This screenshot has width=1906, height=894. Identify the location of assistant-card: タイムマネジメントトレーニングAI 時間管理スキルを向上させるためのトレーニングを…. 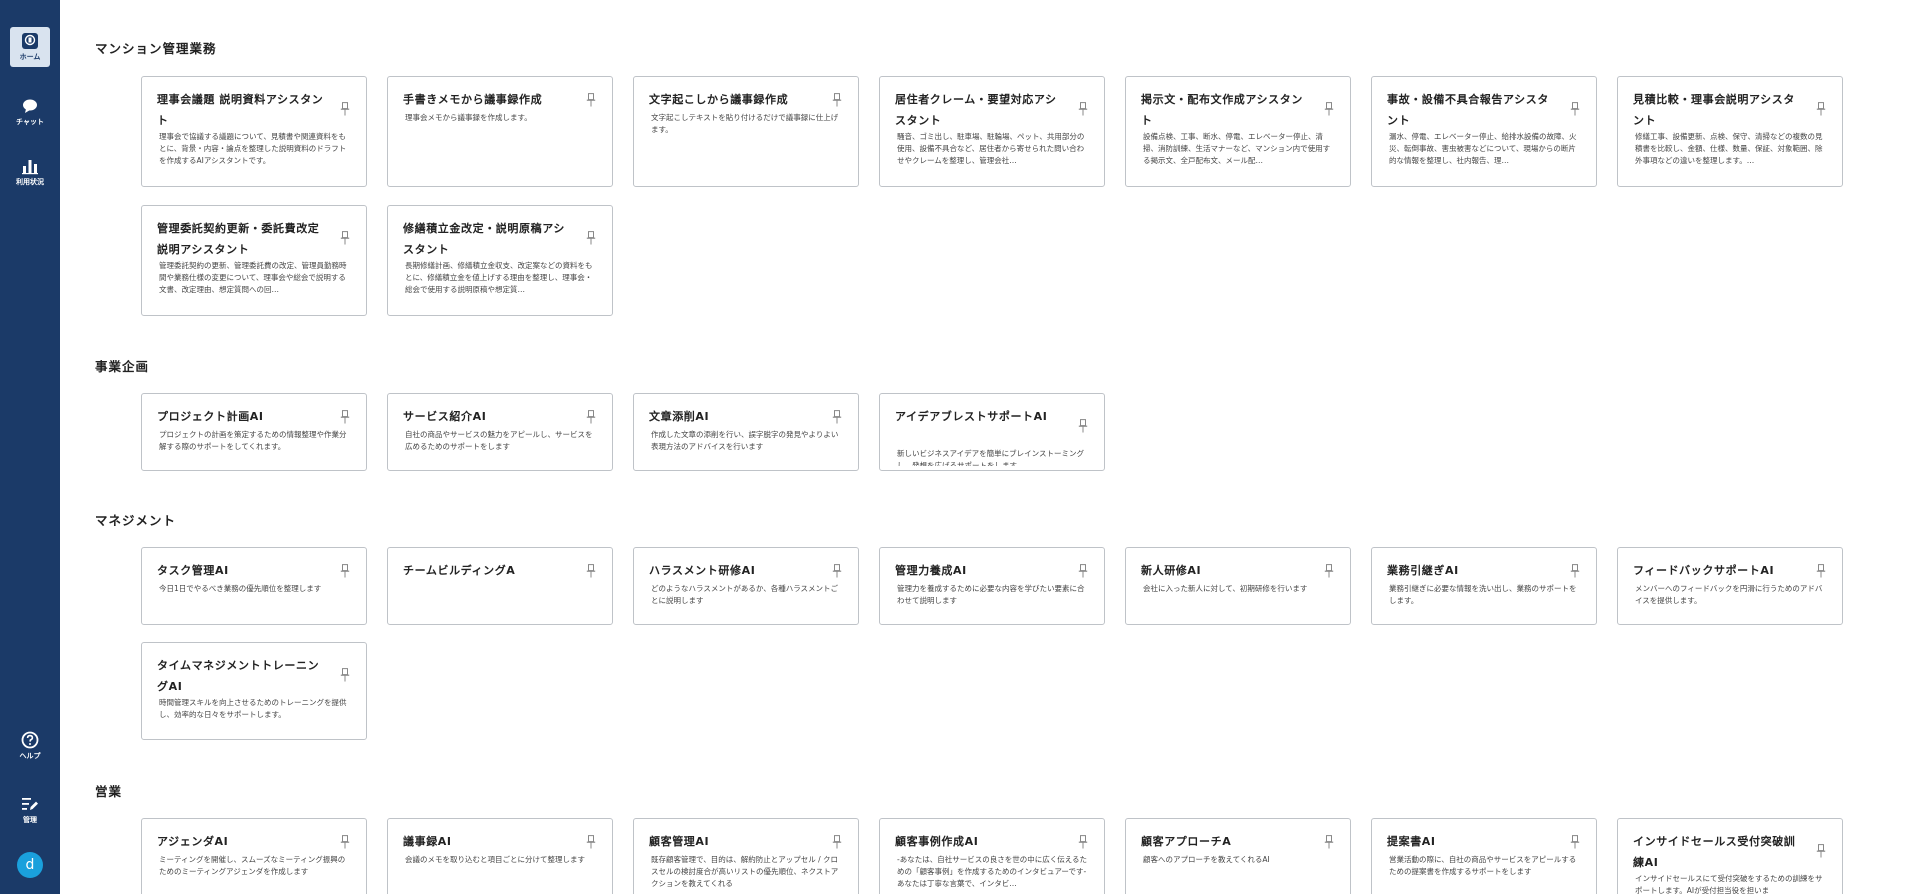
(254, 691).